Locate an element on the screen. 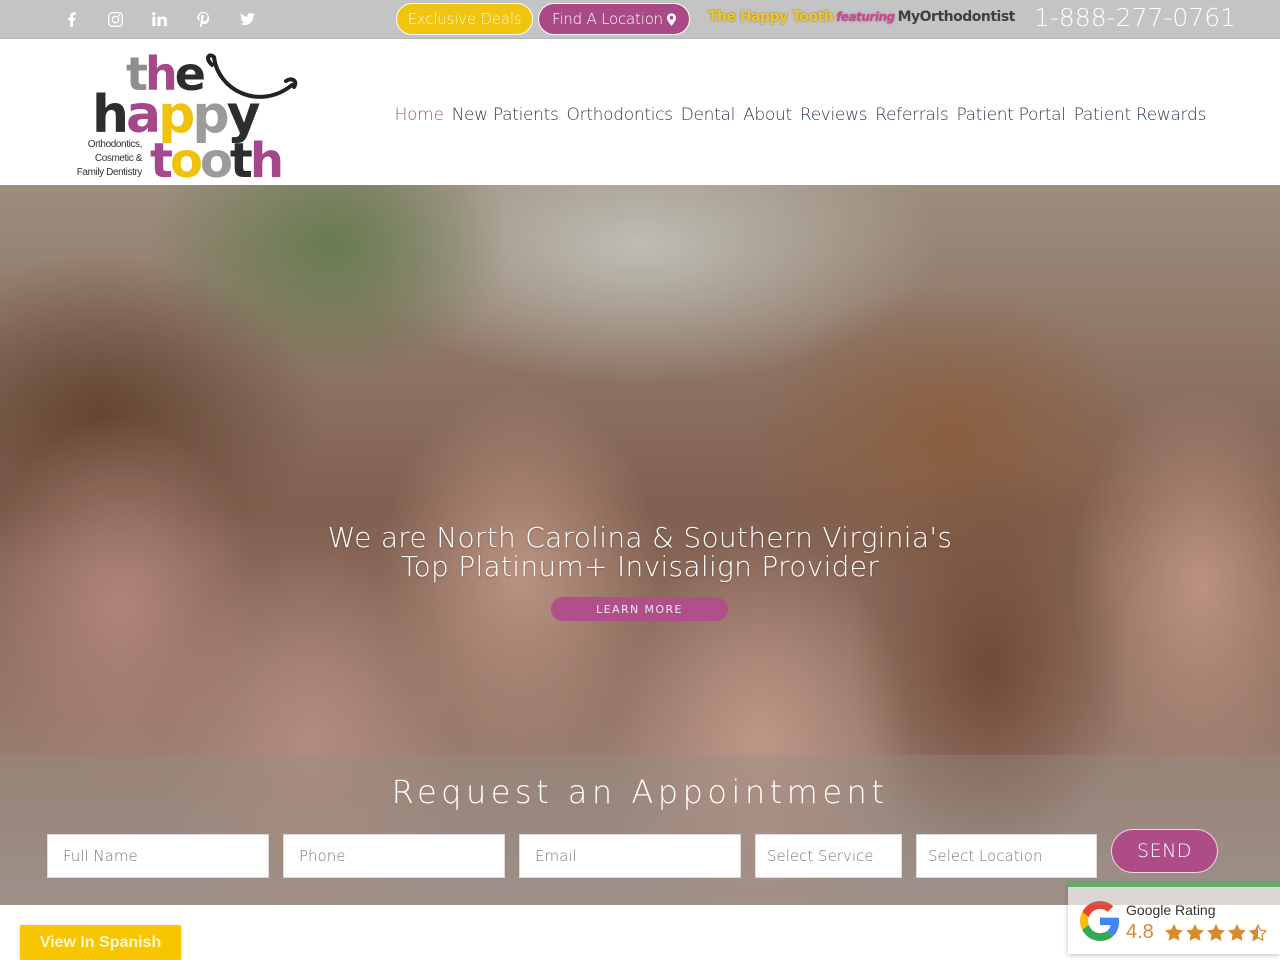 The width and height of the screenshot is (1280, 960). google-logo-icon is located at coordinates (1100, 921).